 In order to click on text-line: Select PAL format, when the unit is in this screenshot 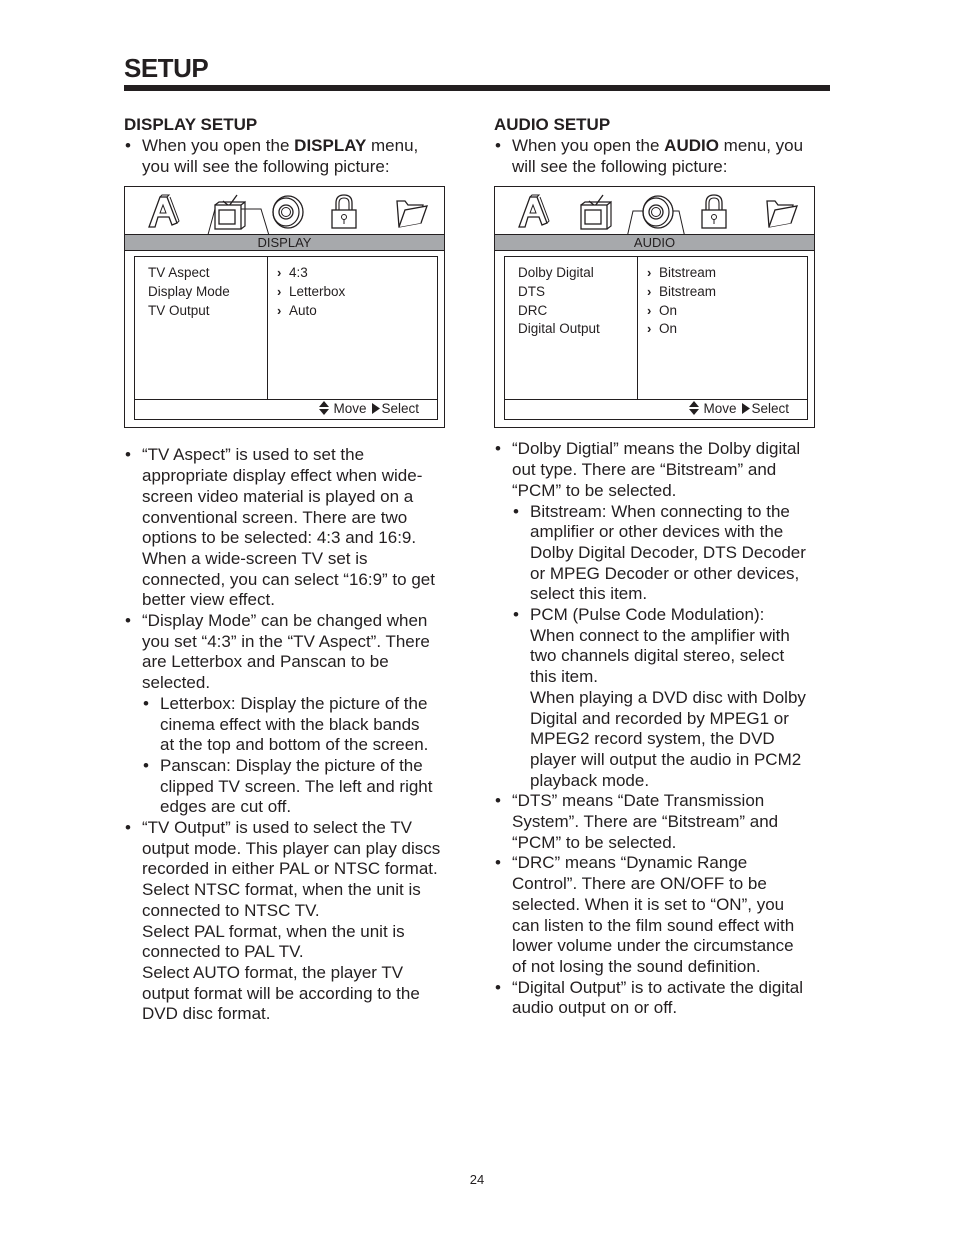, I will do `click(273, 931)`.